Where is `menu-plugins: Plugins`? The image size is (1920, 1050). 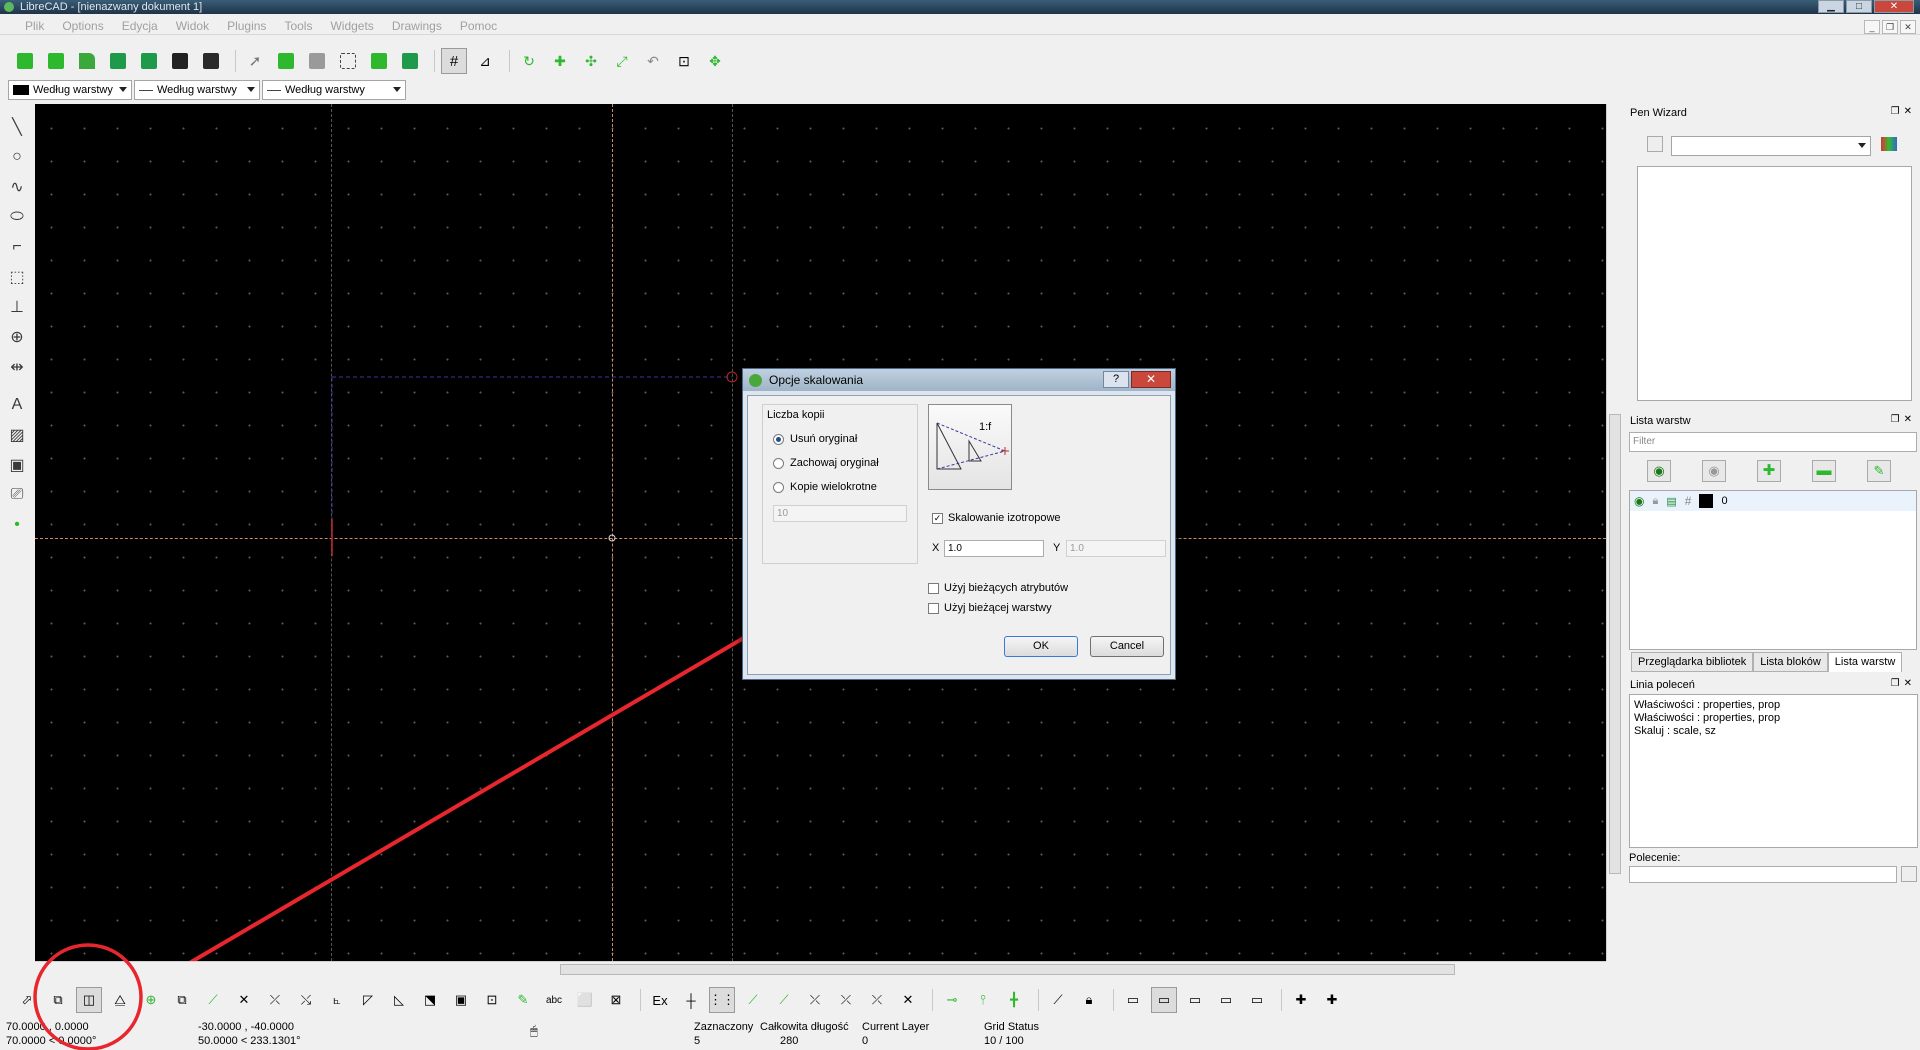
menu-plugins: Plugins is located at coordinates (246, 26).